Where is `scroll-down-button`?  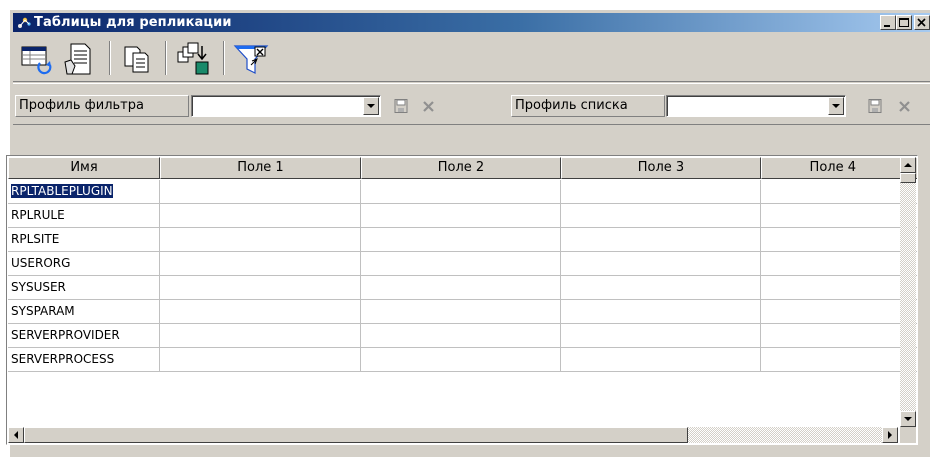
scroll-down-button is located at coordinates (908, 419).